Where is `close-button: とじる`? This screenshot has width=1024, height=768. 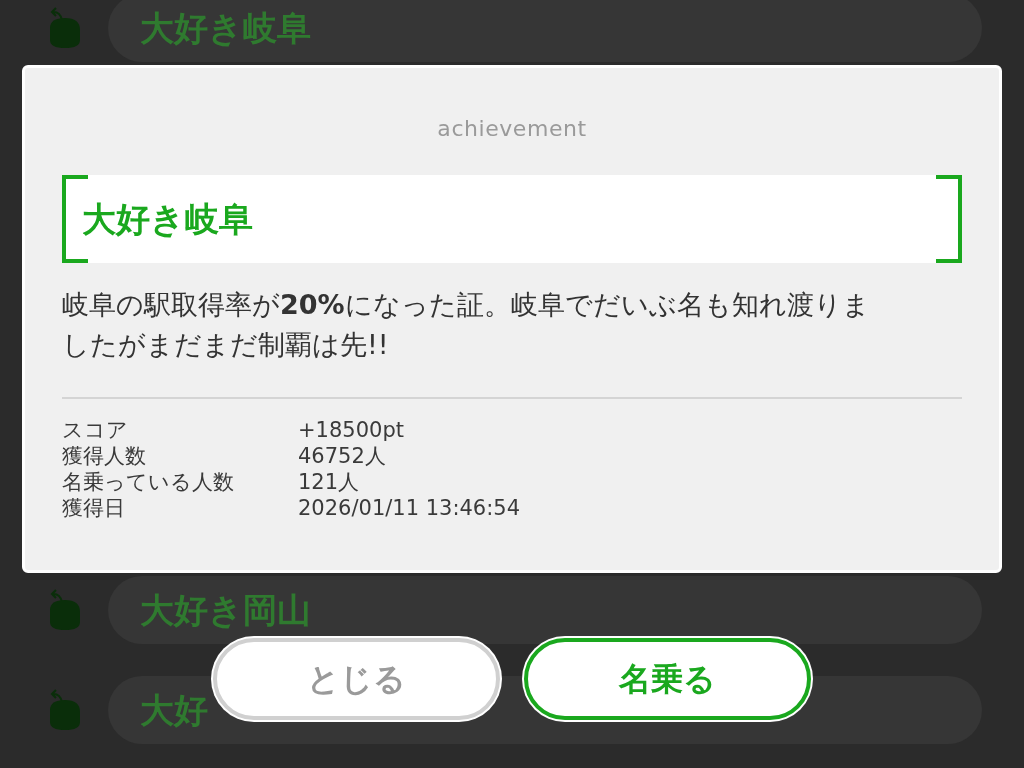 close-button: とじる is located at coordinates (356, 679).